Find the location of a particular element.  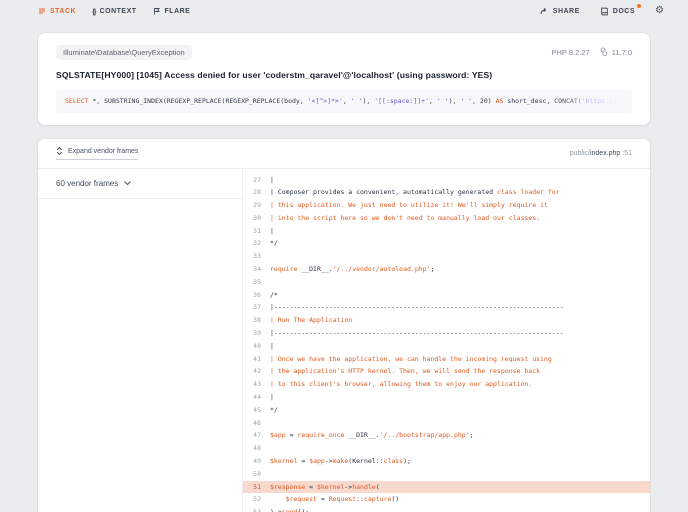

expand-vendor-frames-button: Expand vendor frames is located at coordinates (97, 153).